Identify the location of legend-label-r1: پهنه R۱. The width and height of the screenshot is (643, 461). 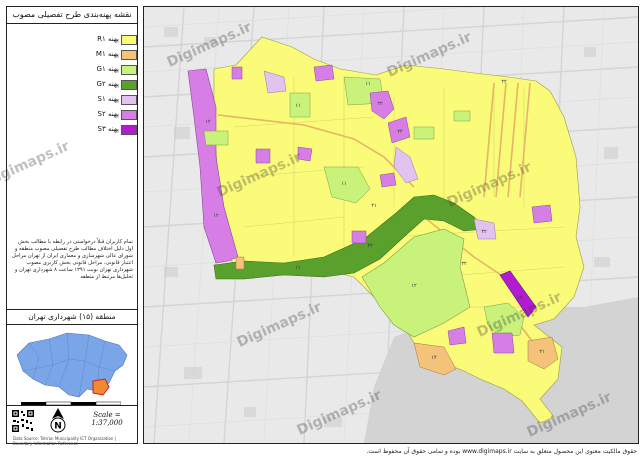
(108, 39).